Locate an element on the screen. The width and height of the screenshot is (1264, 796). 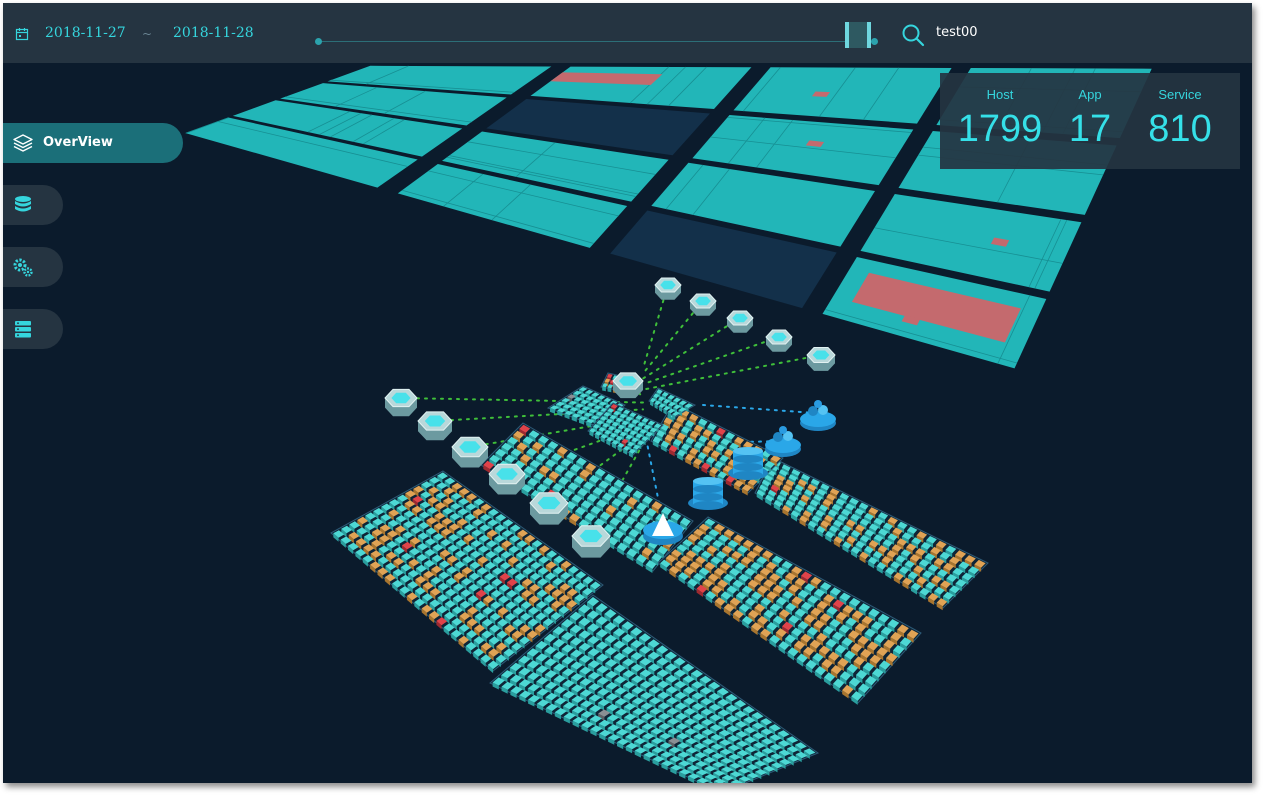
stat-service-label: Service is located at coordinates (1180, 94).